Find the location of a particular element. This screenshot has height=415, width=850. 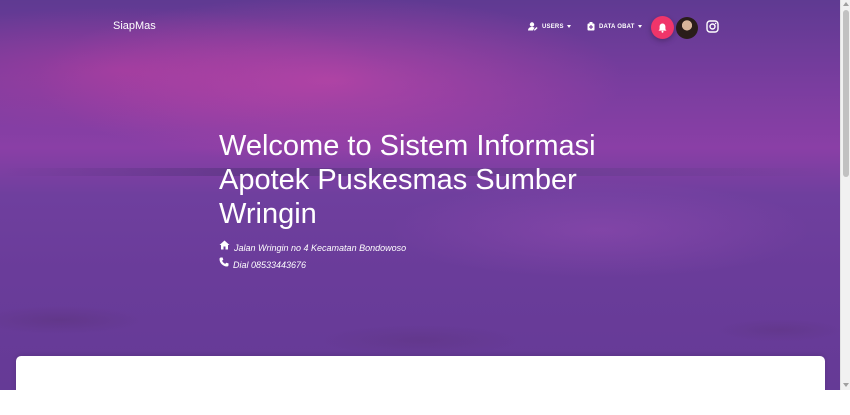

instagram-link is located at coordinates (712, 26).